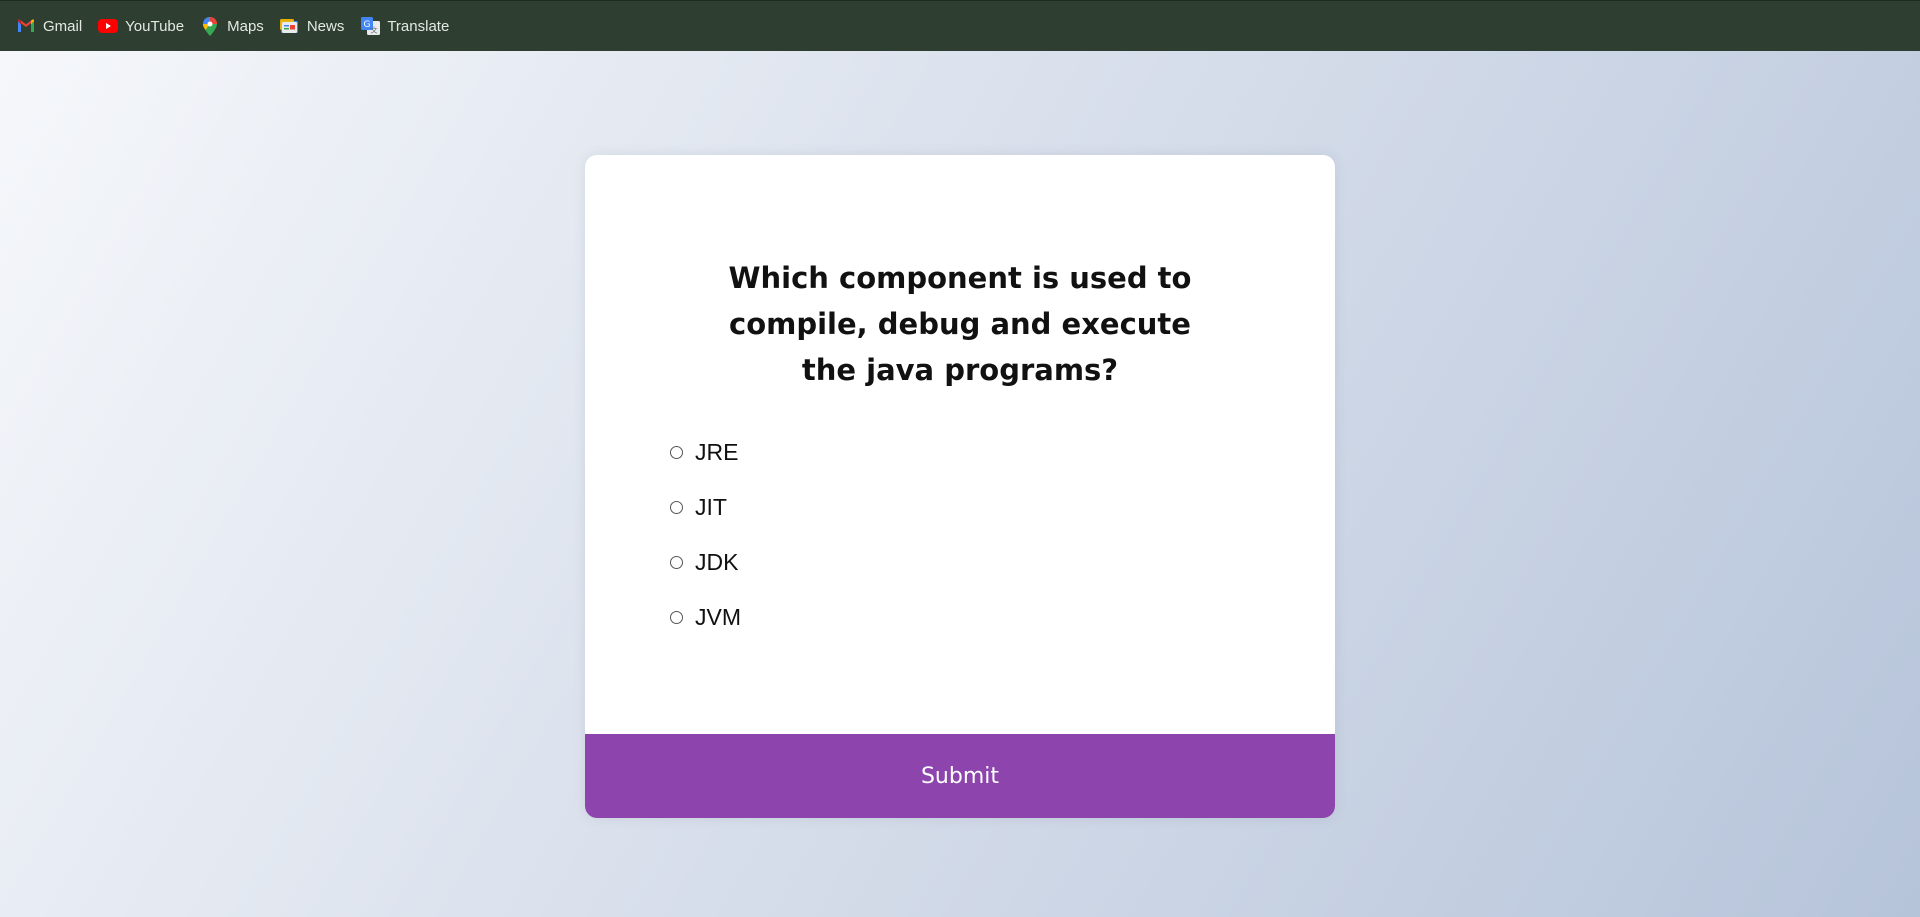  What do you see at coordinates (210, 26) in the screenshot?
I see `maps-icon` at bounding box center [210, 26].